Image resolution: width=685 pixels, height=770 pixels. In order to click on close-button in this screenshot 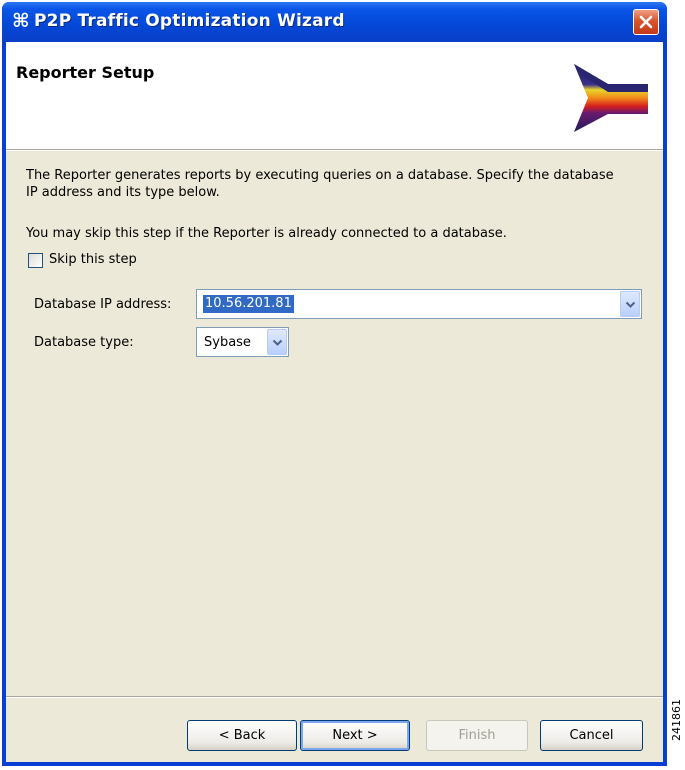, I will do `click(646, 22)`.